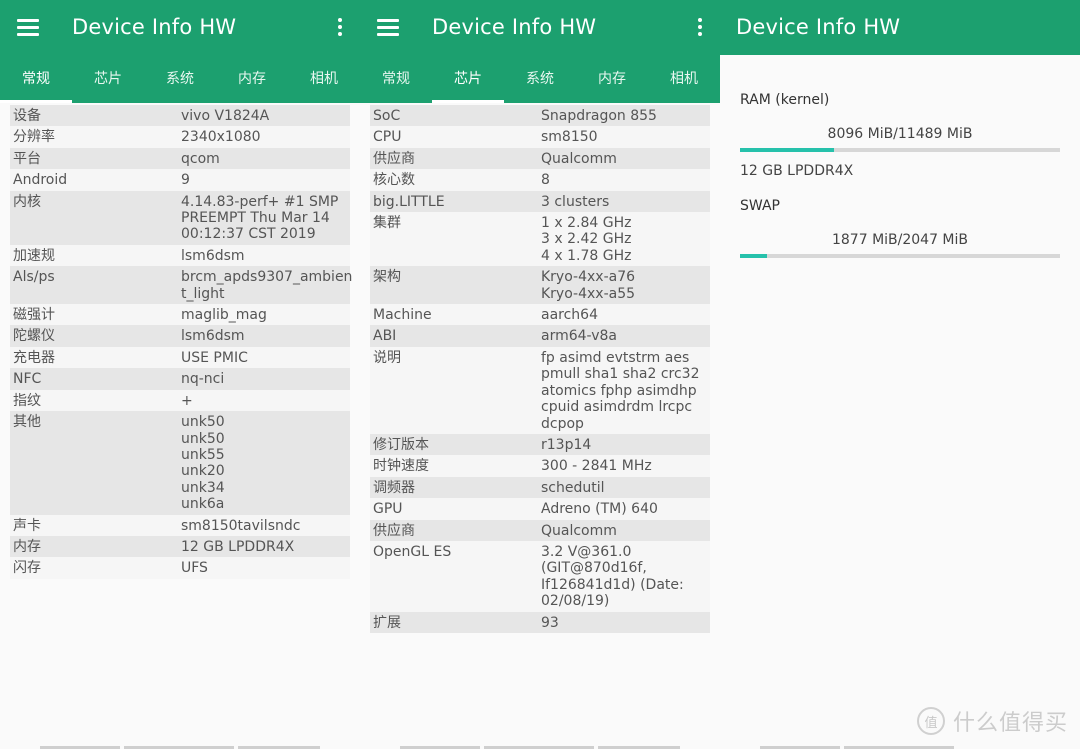  What do you see at coordinates (624, 158) in the screenshot?
I see `row-value: Qualcomm` at bounding box center [624, 158].